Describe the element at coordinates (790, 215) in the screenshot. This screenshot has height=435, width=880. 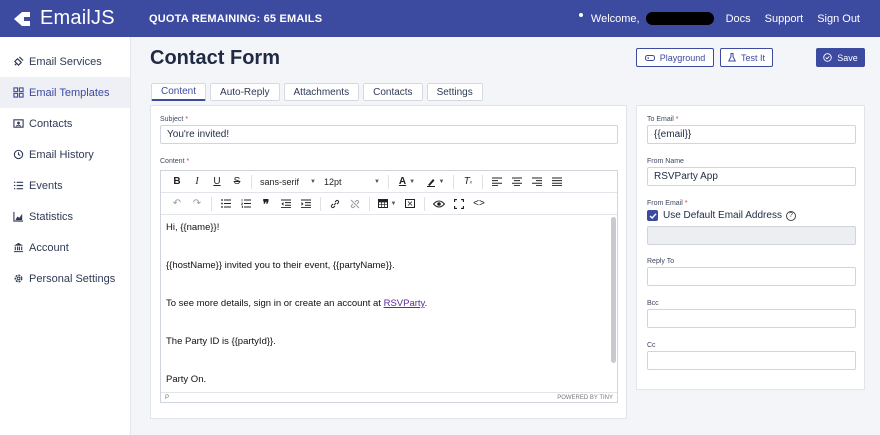
I see `help-icon: ?` at that location.